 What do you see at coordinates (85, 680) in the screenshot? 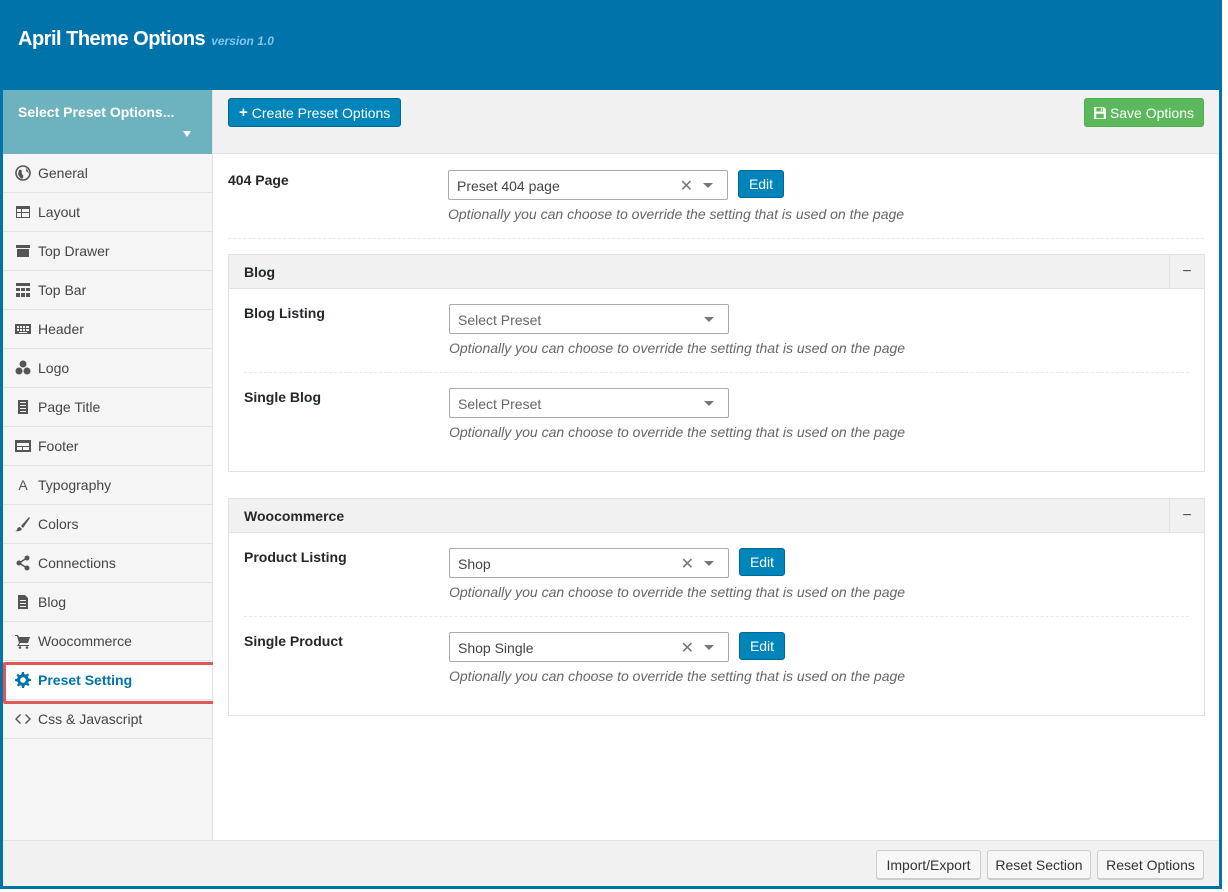
I see `sidebar-item-label: Preset Setting` at bounding box center [85, 680].